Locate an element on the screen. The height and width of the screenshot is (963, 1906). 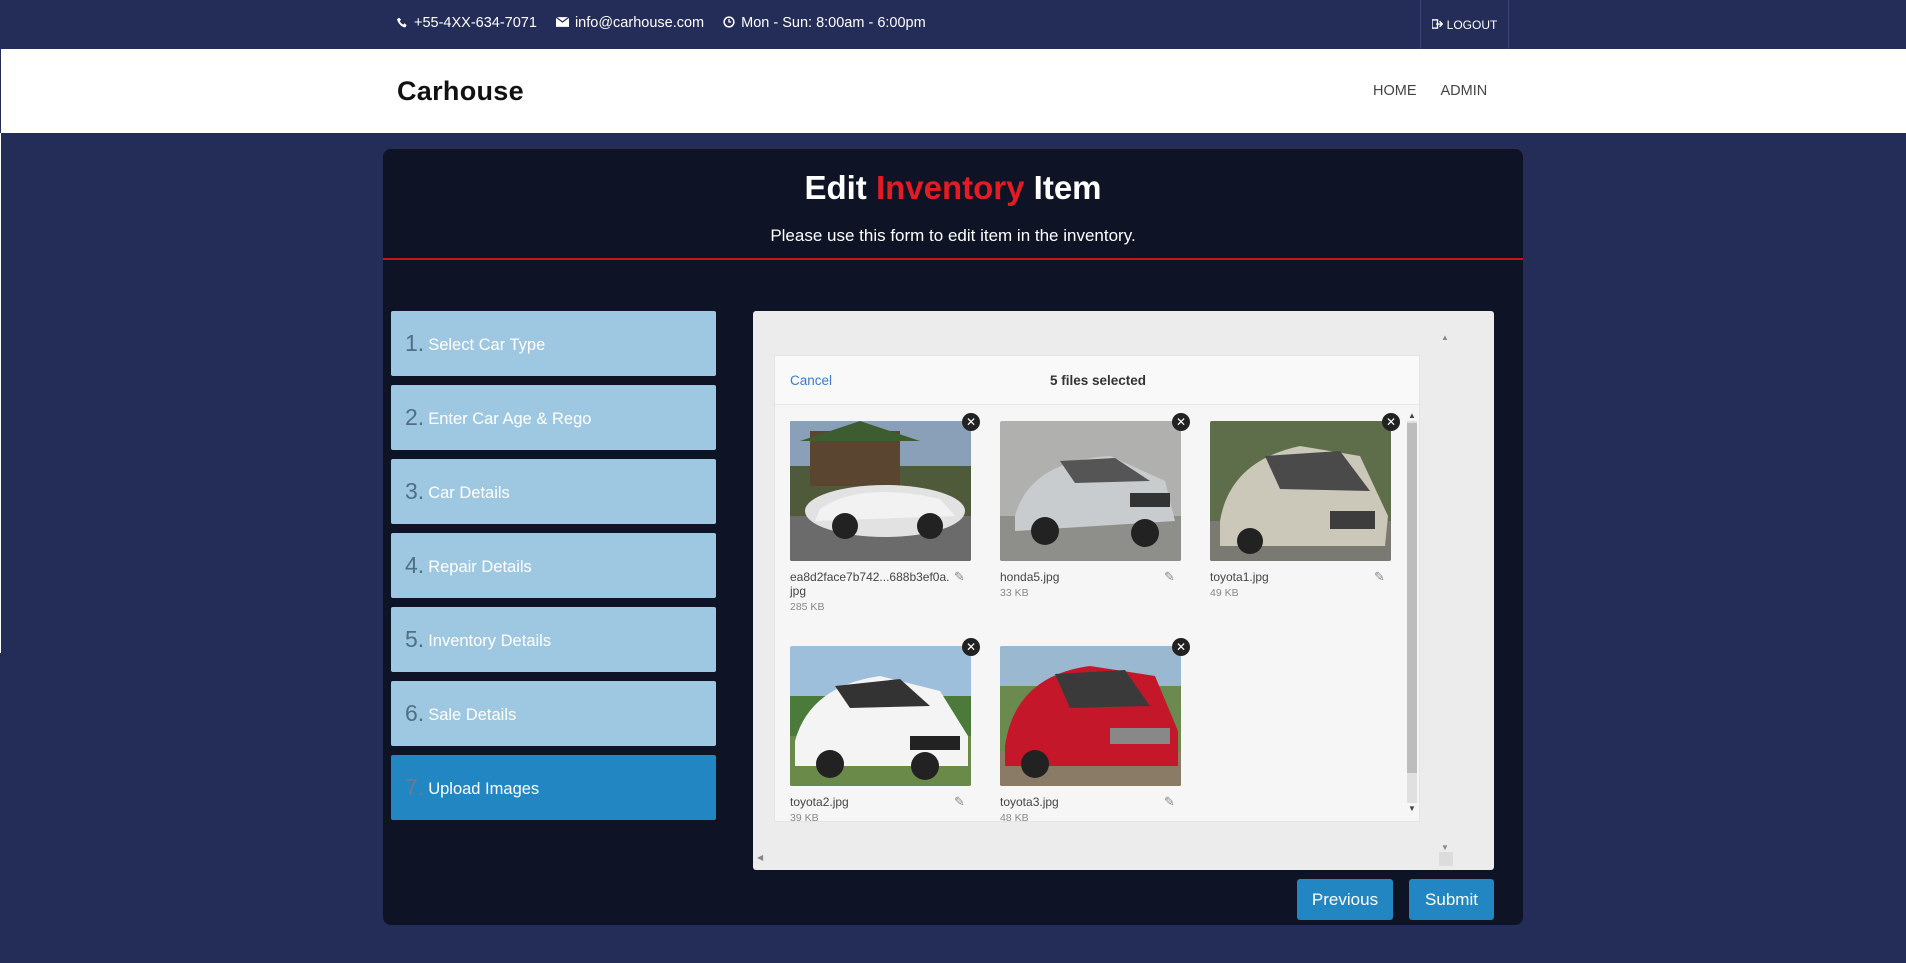
clock-icon is located at coordinates (729, 23).